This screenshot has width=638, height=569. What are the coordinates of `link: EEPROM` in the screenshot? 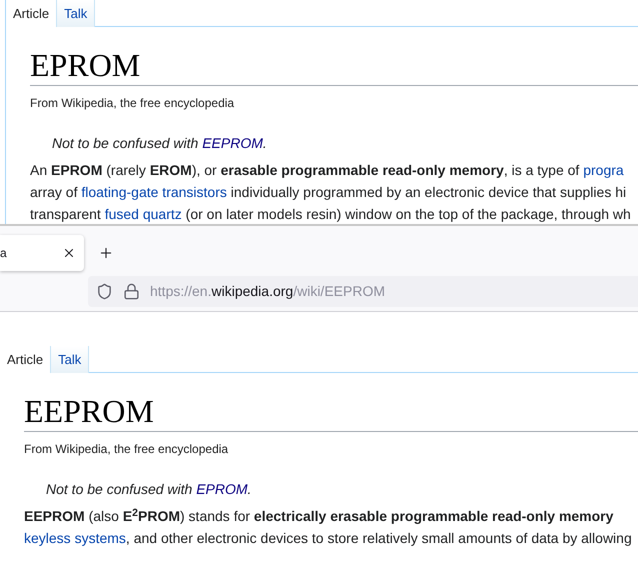 It's located at (232, 143).